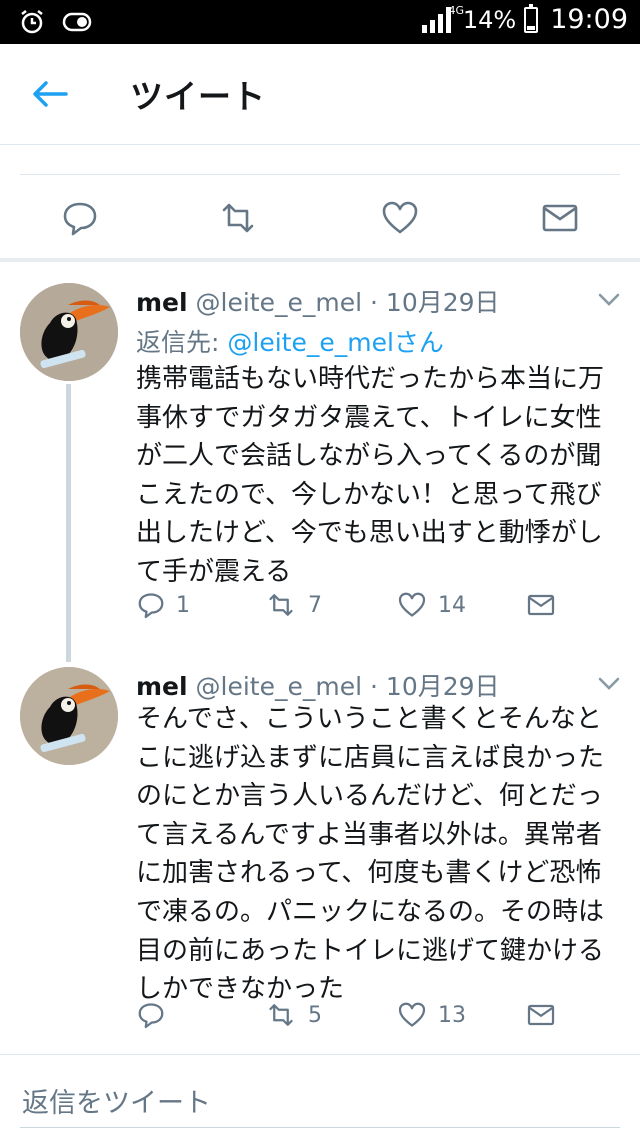 The width and height of the screenshot is (640, 1138). I want to click on like-count: 14, so click(452, 605).